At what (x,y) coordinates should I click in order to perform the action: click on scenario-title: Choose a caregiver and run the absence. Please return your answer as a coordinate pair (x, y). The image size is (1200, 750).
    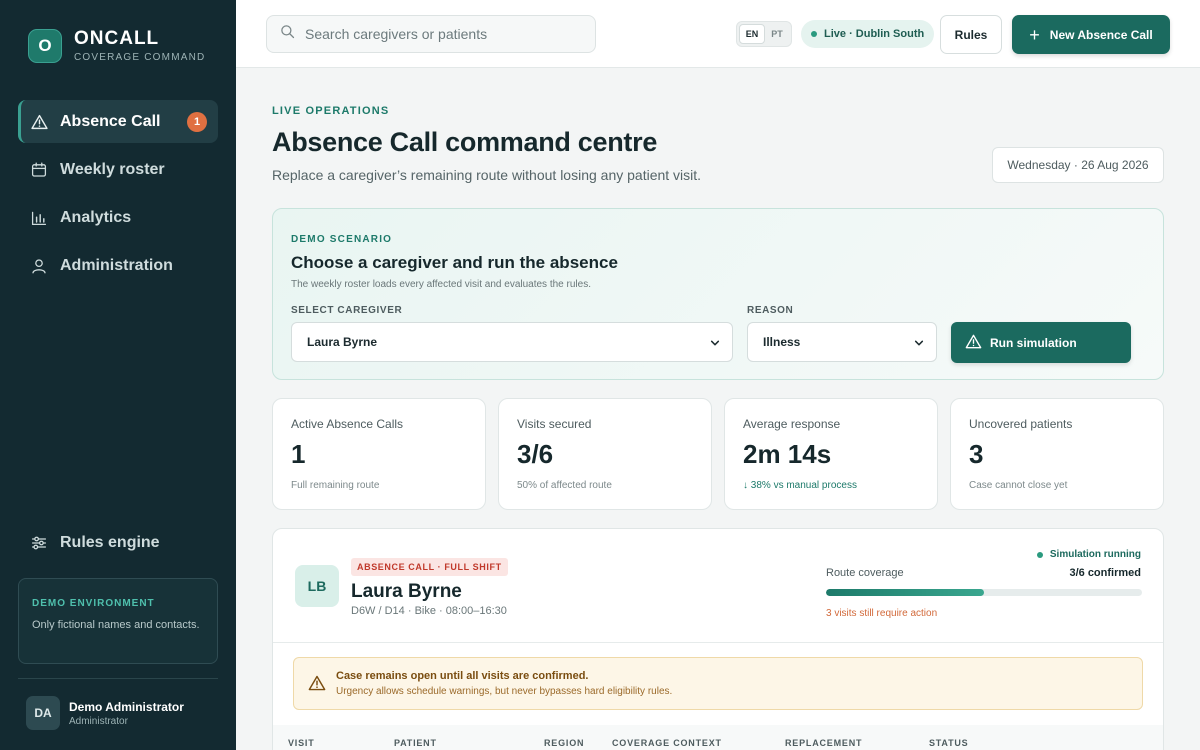
    Looking at the image, I should click on (454, 262).